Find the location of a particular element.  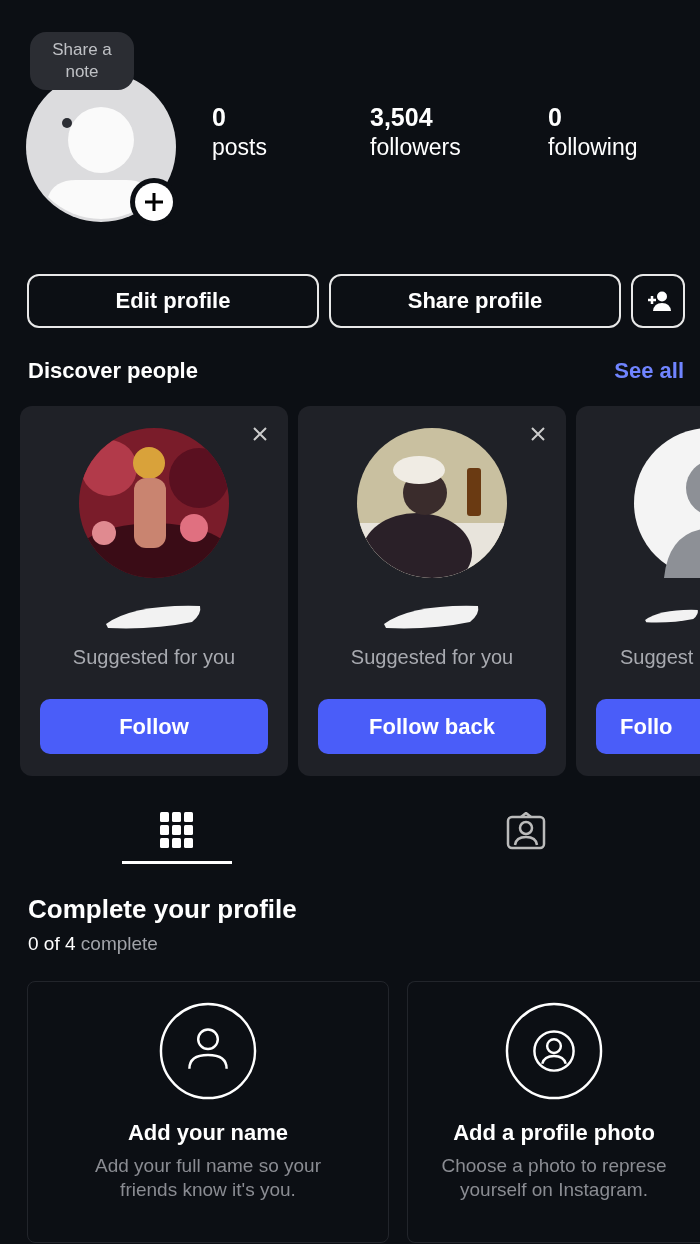

tagged-person-icon is located at coordinates (525, 831).